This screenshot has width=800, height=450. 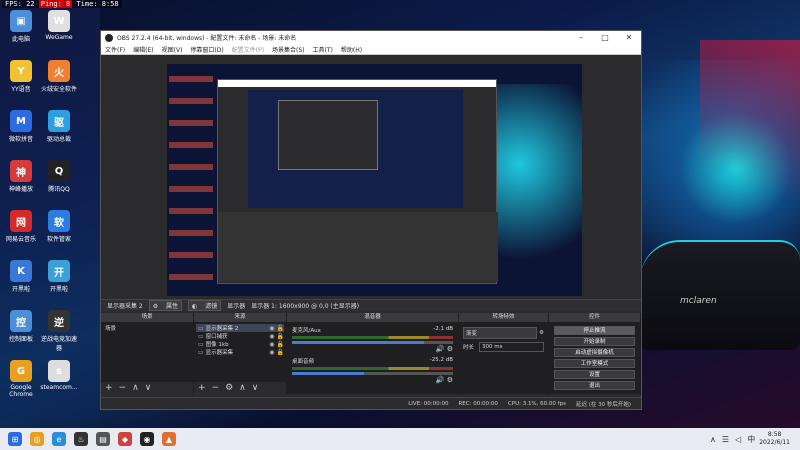 I want to click on terminal-icon: ▤, so click(x=103, y=439).